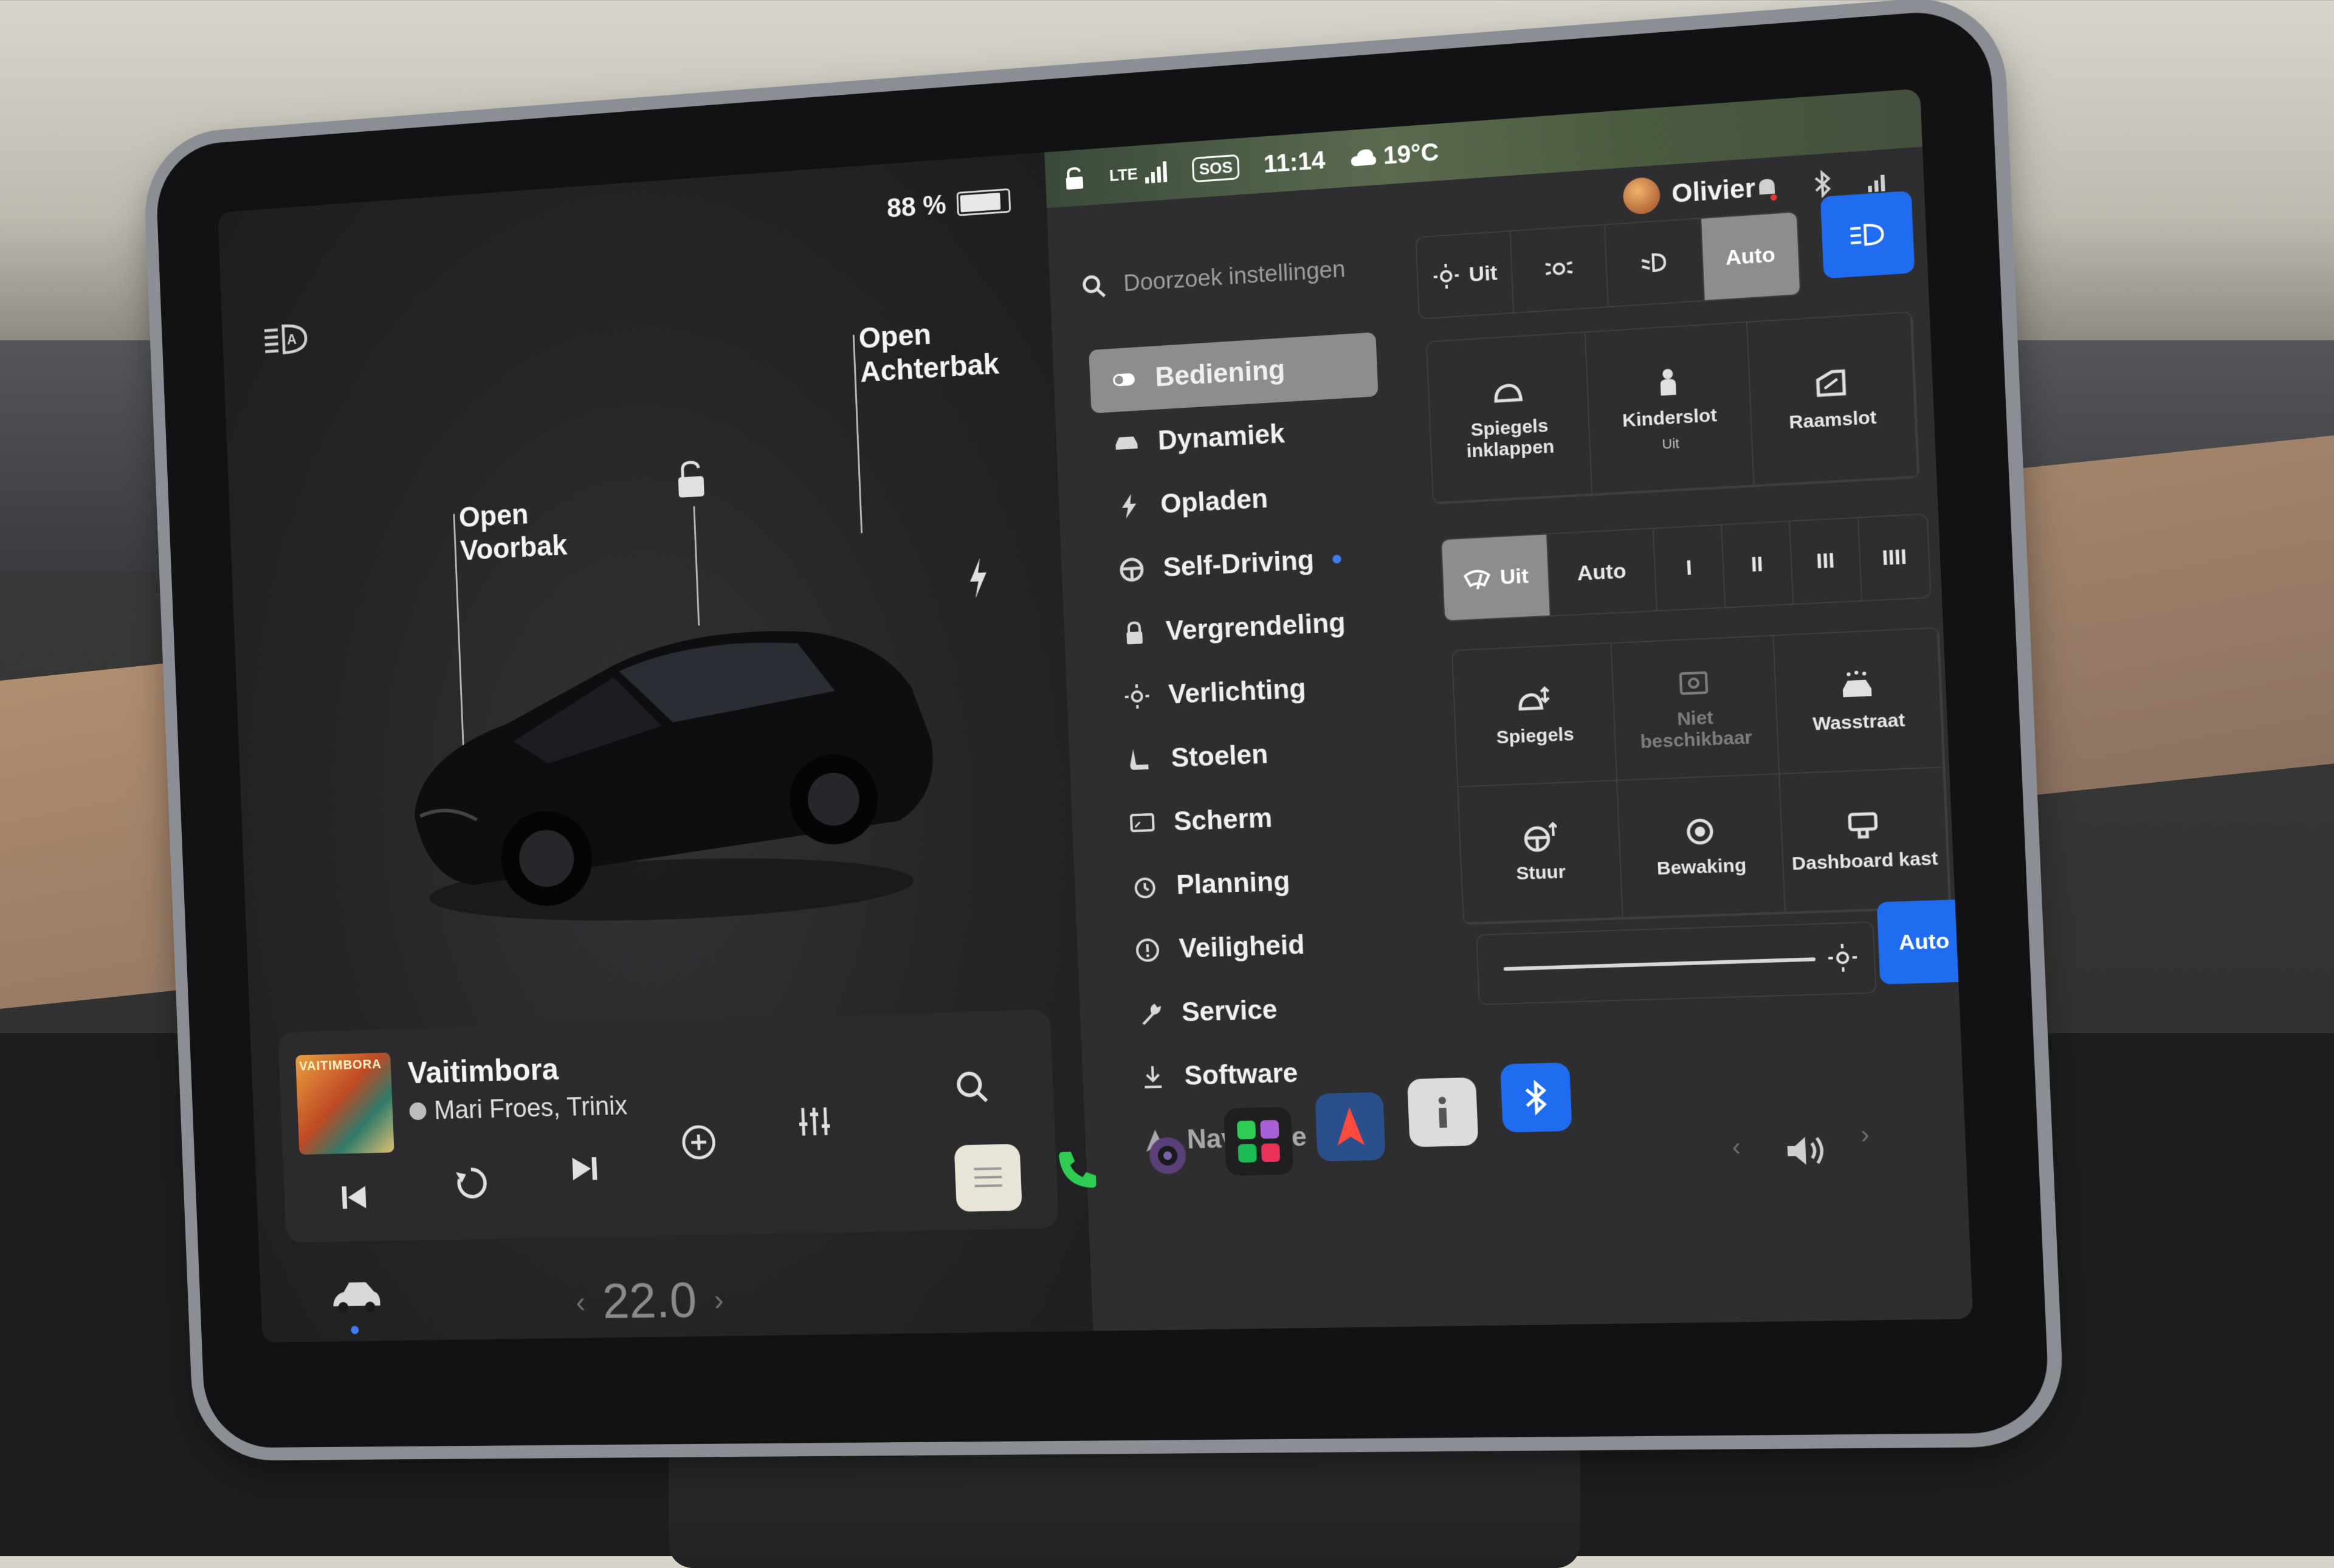 The width and height of the screenshot is (2334, 1568). What do you see at coordinates (1241, 1075) in the screenshot?
I see `nav-label: Software` at bounding box center [1241, 1075].